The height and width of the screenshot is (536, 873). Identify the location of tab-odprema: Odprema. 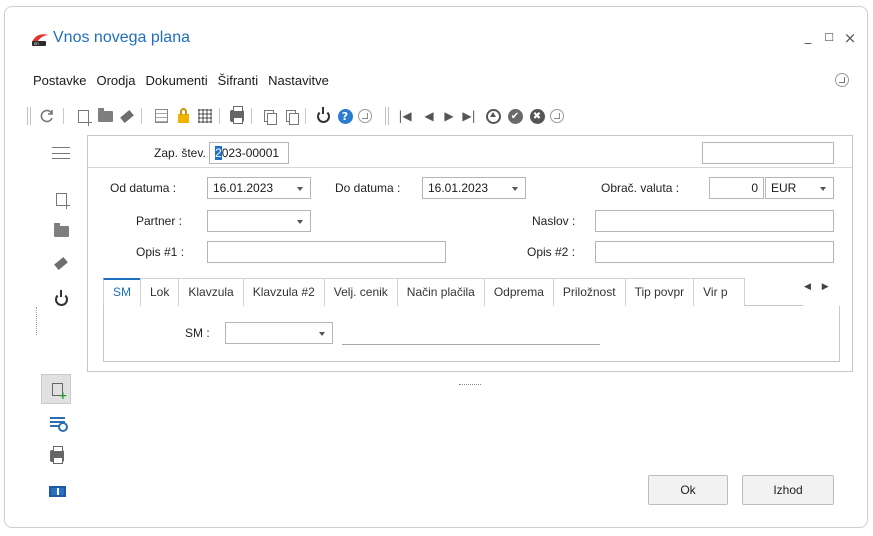
(518, 292).